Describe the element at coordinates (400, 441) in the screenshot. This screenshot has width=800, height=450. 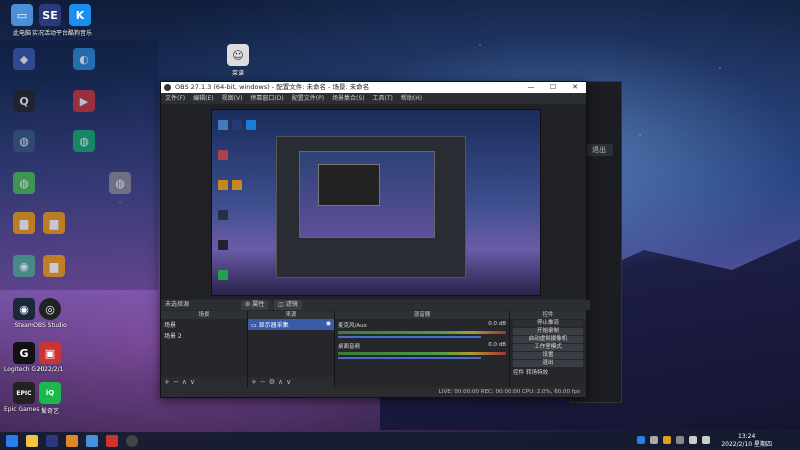
I see `taskbar: 13:24 2022/2/10 星期四` at that location.